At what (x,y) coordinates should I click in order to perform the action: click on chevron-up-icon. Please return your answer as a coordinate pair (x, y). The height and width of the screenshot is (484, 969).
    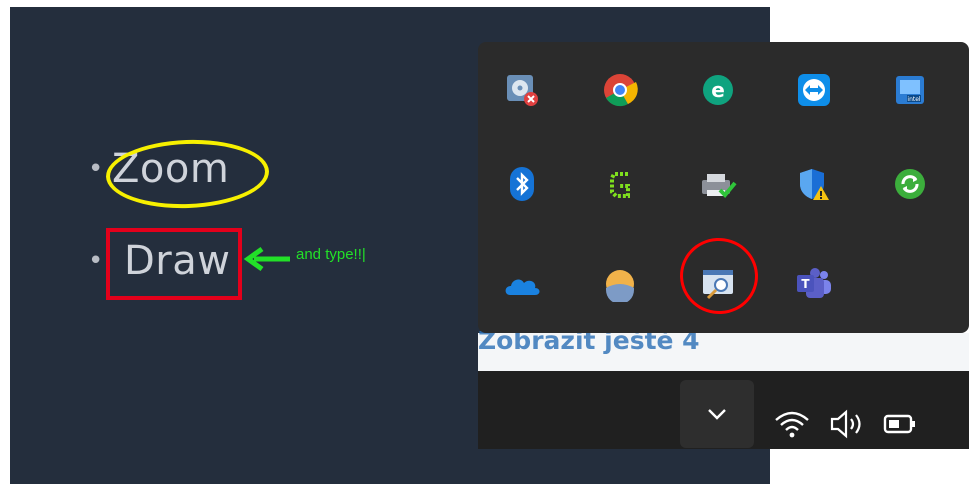
    Looking at the image, I should click on (717, 414).